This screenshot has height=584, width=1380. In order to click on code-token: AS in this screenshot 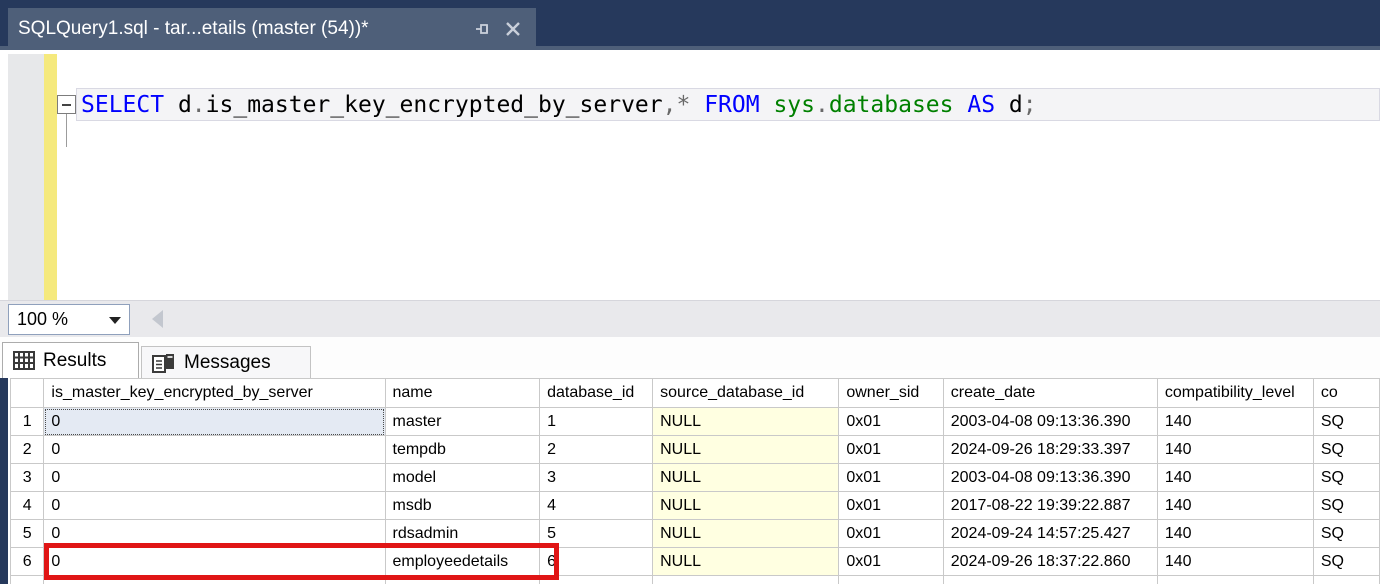, I will do `click(981, 105)`.